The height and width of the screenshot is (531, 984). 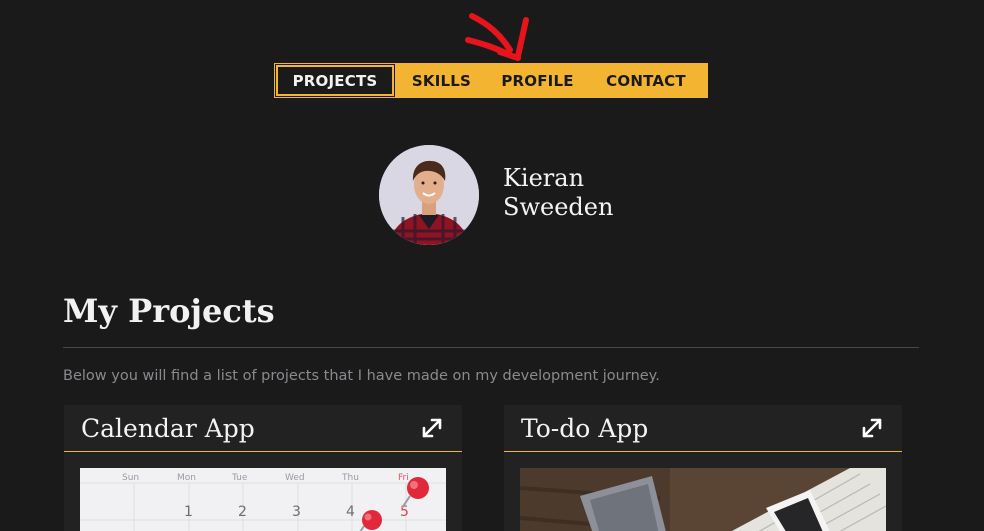 I want to click on main-nav: PROJECTS SKILLS PROFILE CONTACT, so click(x=491, y=80).